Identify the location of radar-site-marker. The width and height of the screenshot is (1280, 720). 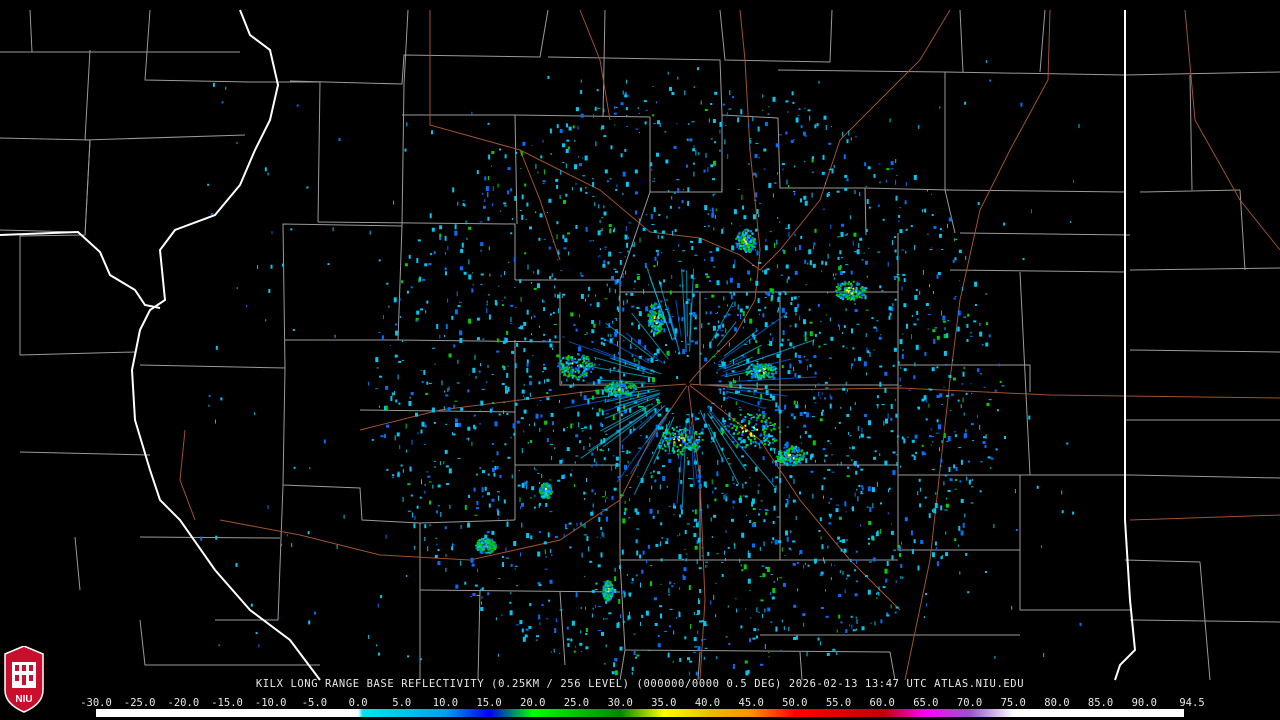
(688, 384).